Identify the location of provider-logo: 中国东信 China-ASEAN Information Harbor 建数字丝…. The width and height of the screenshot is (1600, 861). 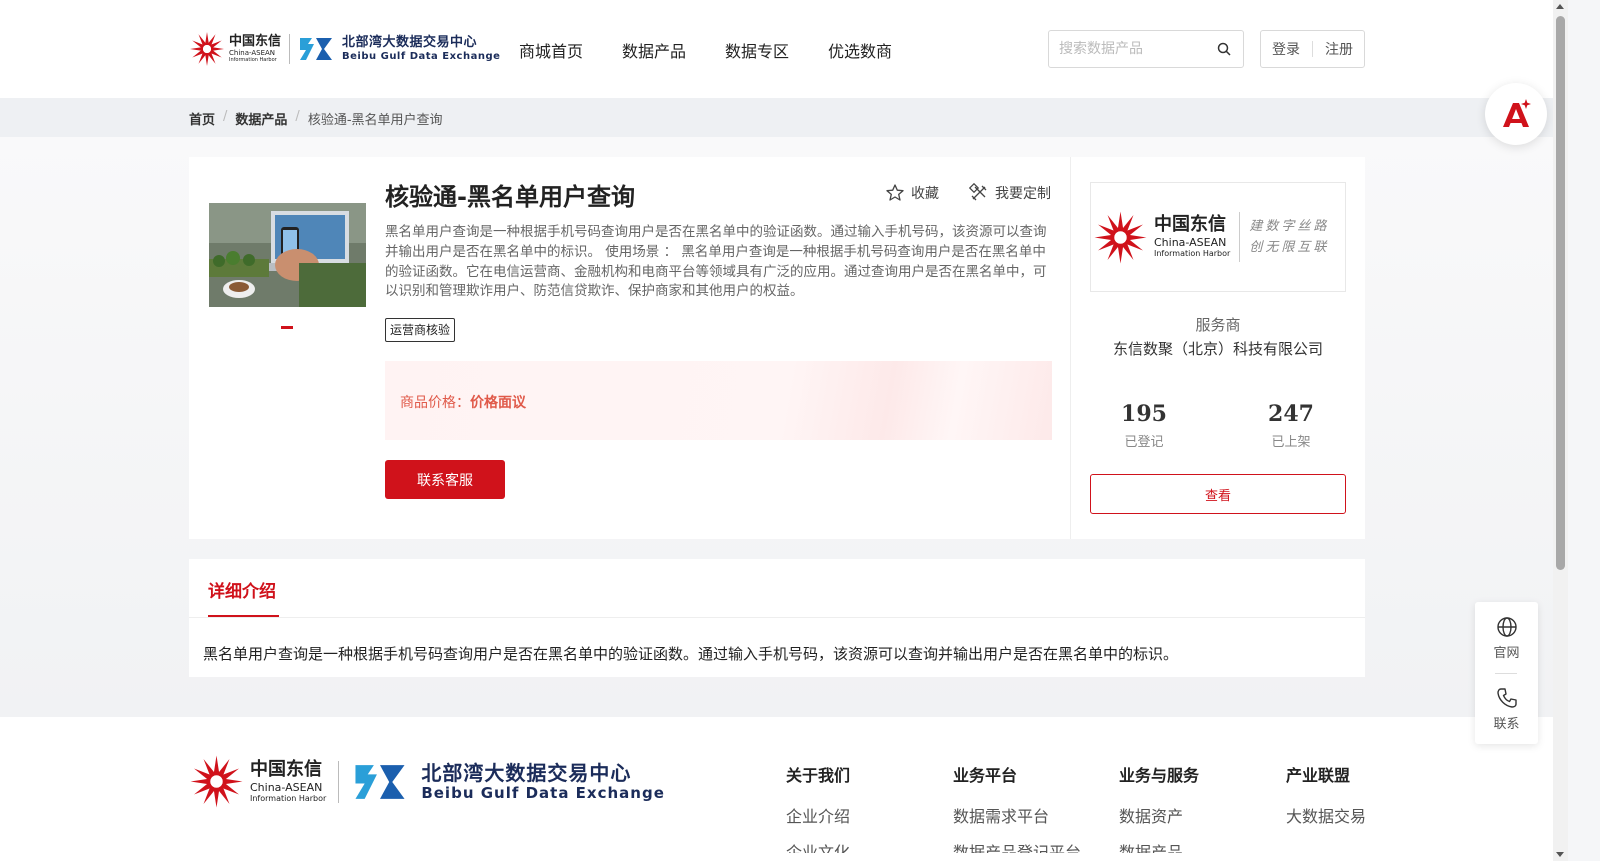
(1218, 237).